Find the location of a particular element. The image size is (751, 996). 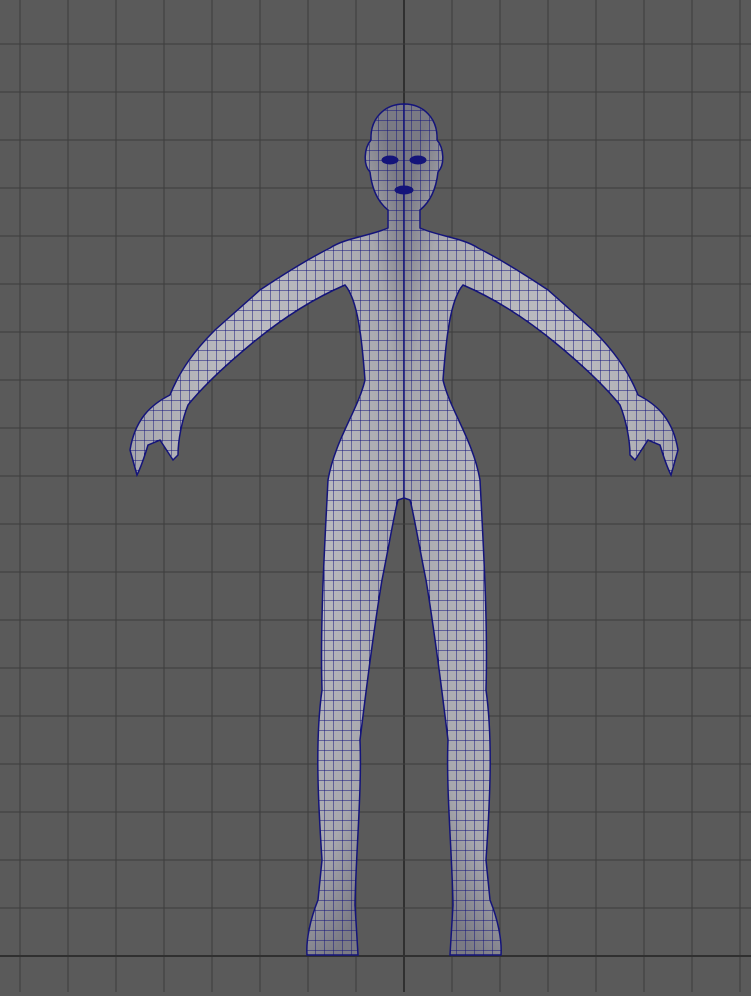

left-eye is located at coordinates (390, 160).